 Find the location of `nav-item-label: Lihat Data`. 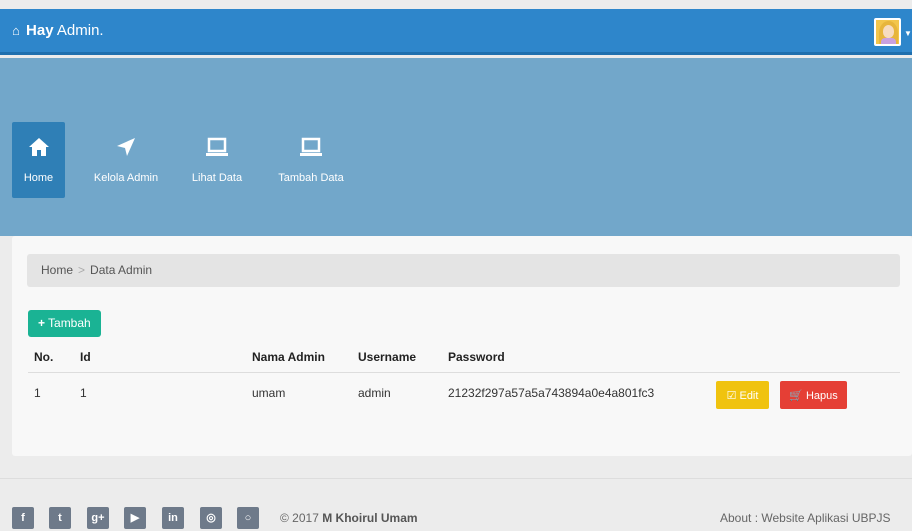

nav-item-label: Lihat Data is located at coordinates (217, 178).